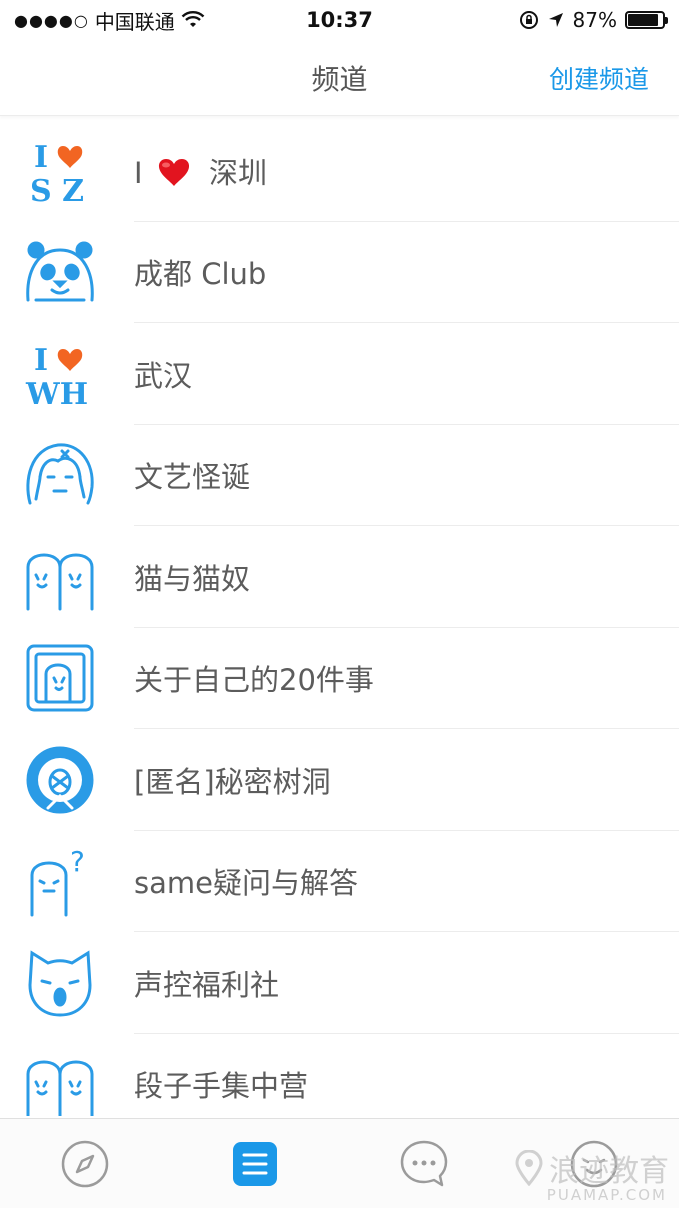  Describe the element at coordinates (193, 19) in the screenshot. I see `wifi-icon` at that location.